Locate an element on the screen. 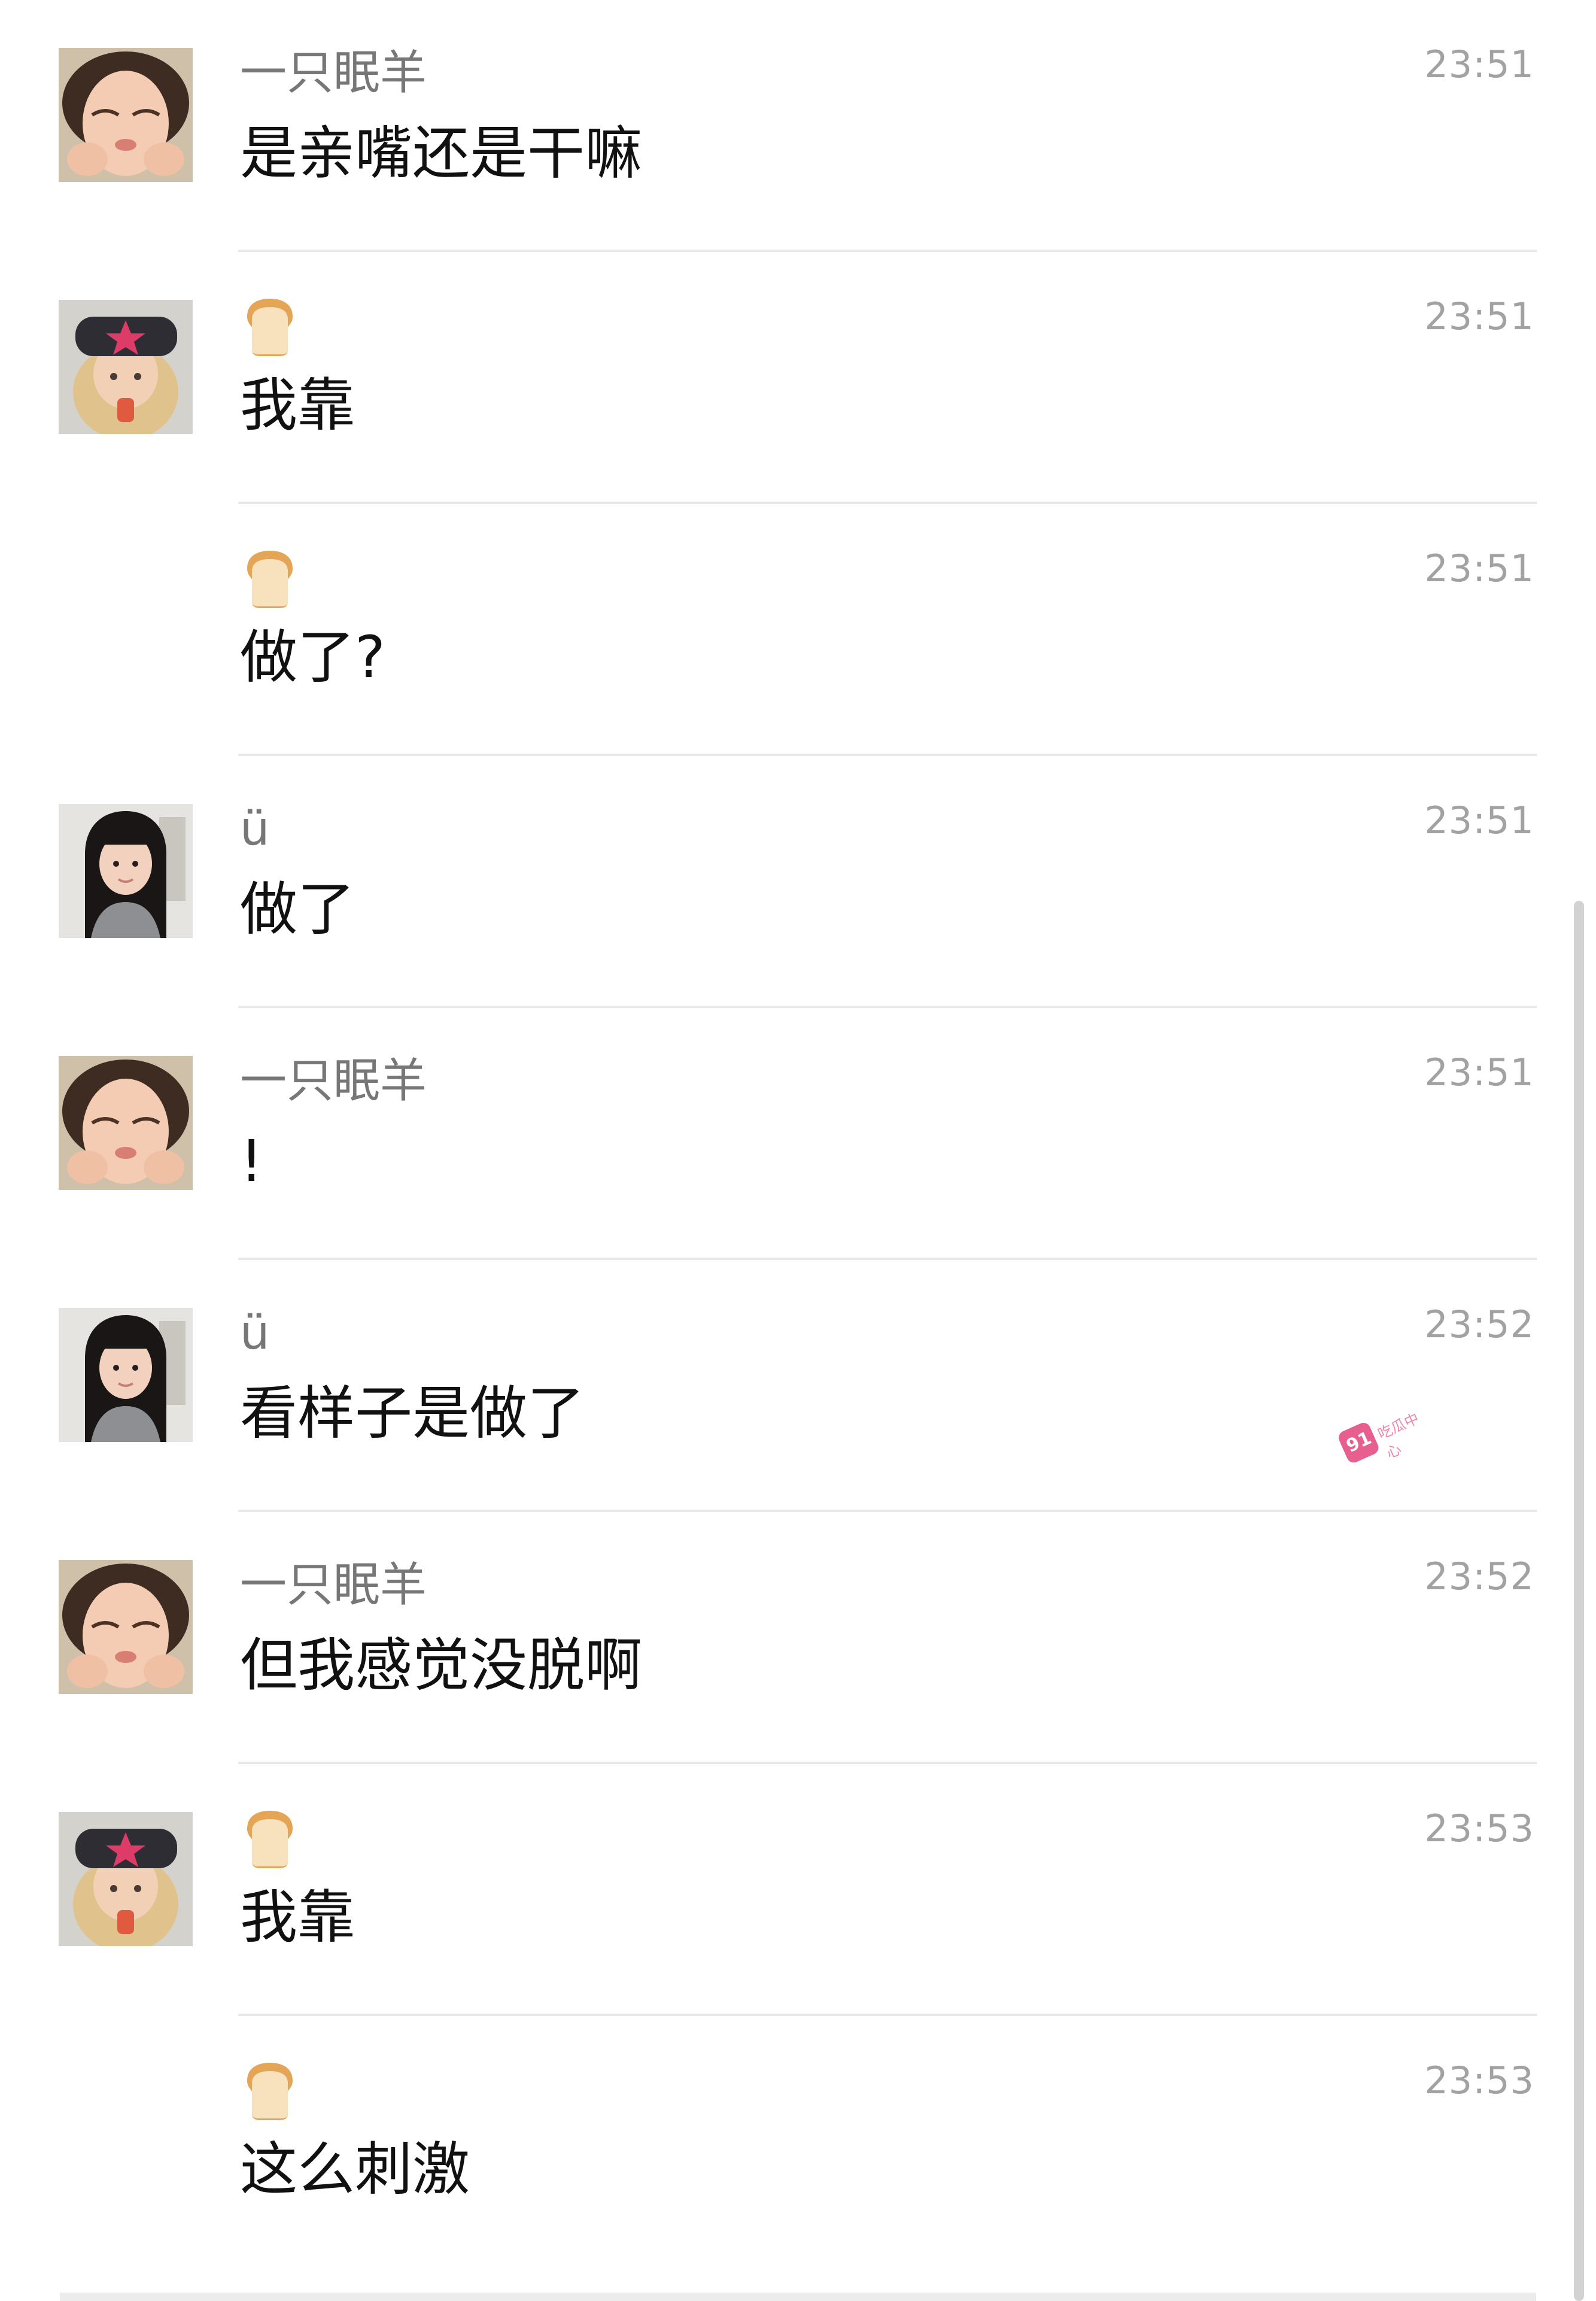 This screenshot has width=1596, height=2301. message-row: 一只眠羊 23:51 ! is located at coordinates (798, 1134).